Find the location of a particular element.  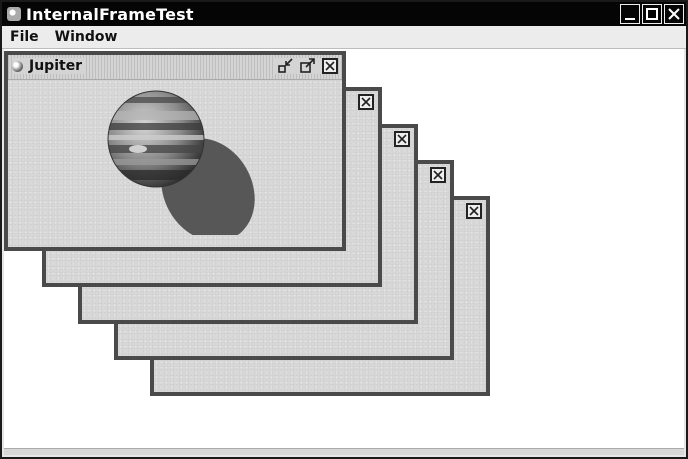

menu-window: Window is located at coordinates (86, 37).